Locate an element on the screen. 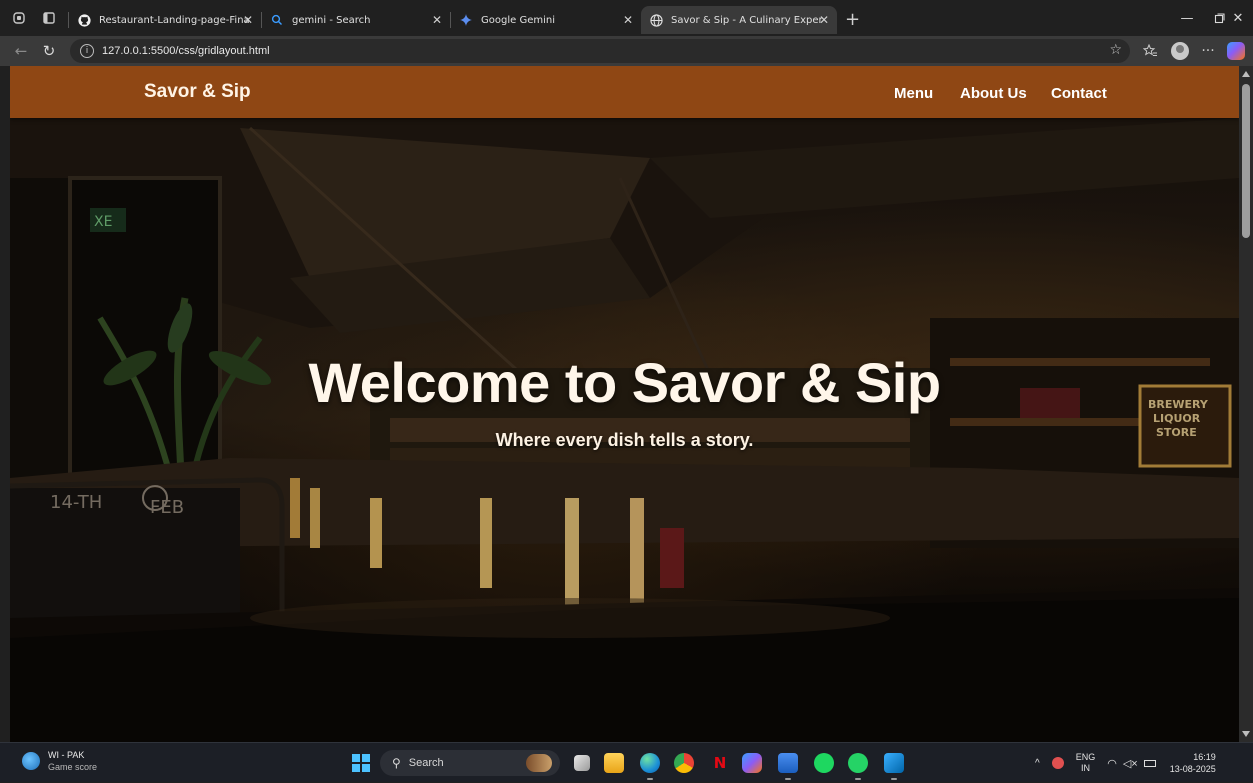 The width and height of the screenshot is (1253, 783). address-url: 127.0.0.1:5500/css/gridlayout.html is located at coordinates (186, 51).